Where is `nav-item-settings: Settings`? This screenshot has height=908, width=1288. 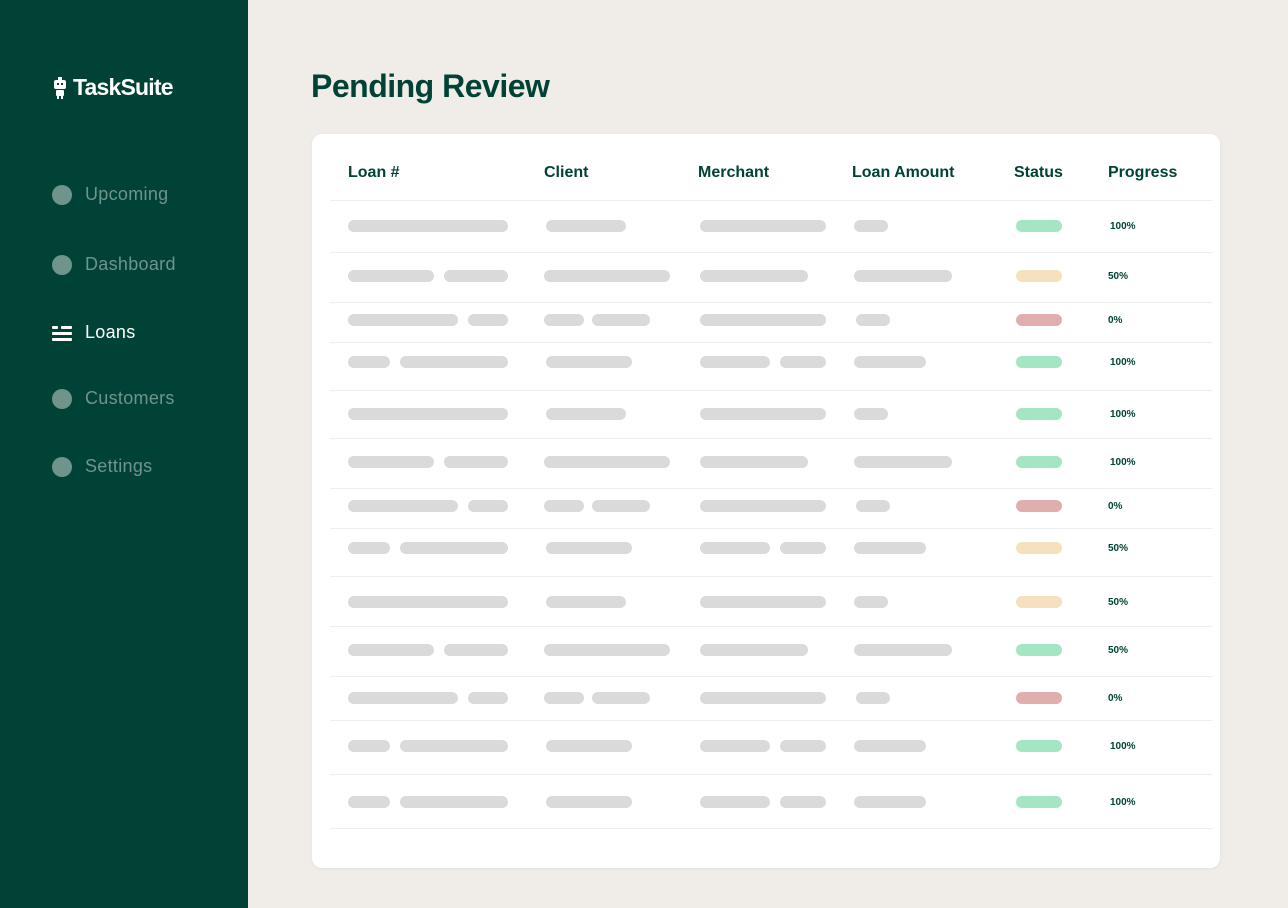 nav-item-settings: Settings is located at coordinates (102, 466).